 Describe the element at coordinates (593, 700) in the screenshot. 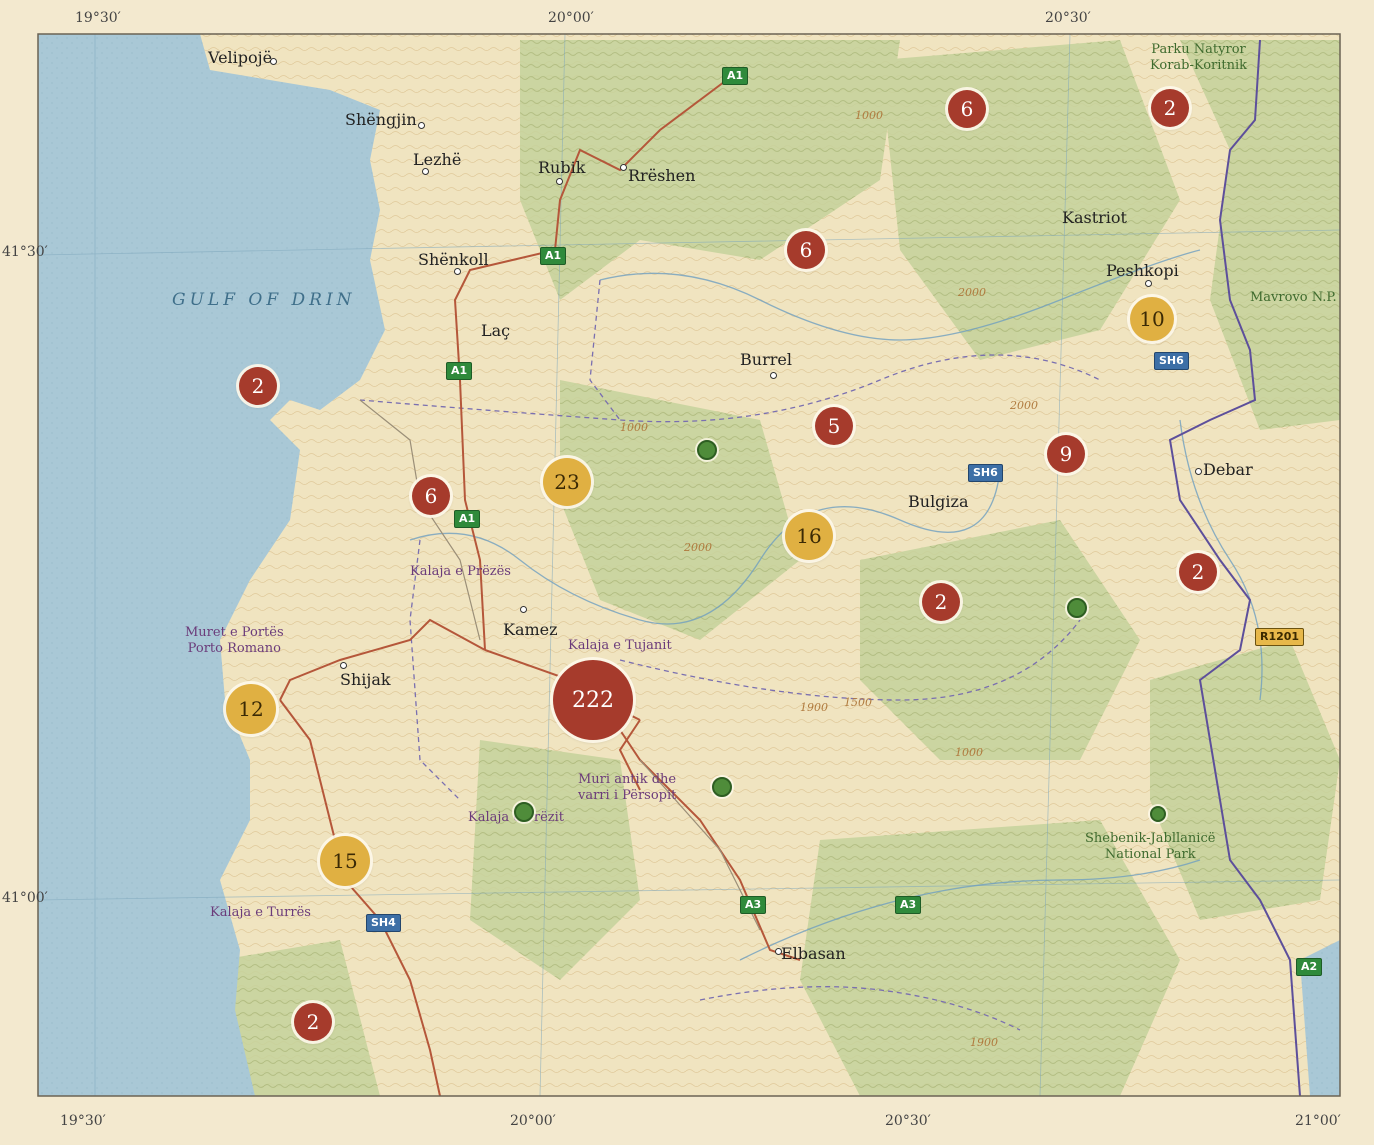

I see `cluster-marker: 222` at that location.